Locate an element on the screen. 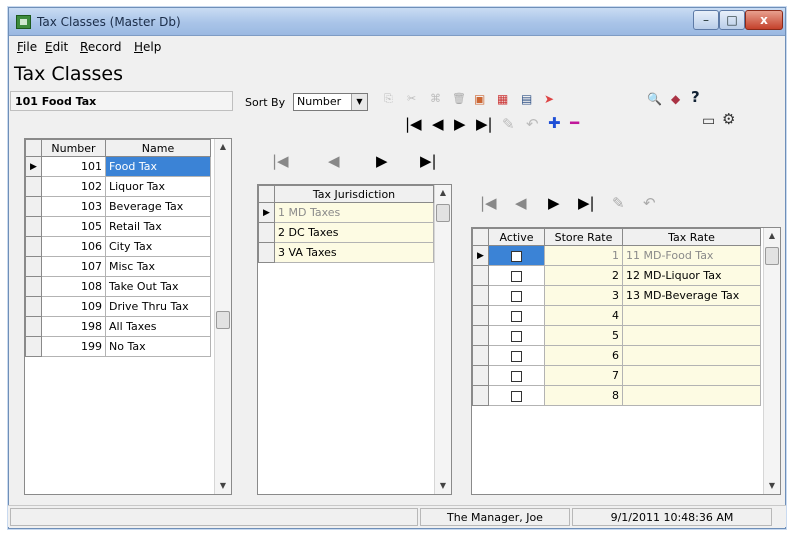 The height and width of the screenshot is (536, 793). tag-icon: ◆ is located at coordinates (675, 99).